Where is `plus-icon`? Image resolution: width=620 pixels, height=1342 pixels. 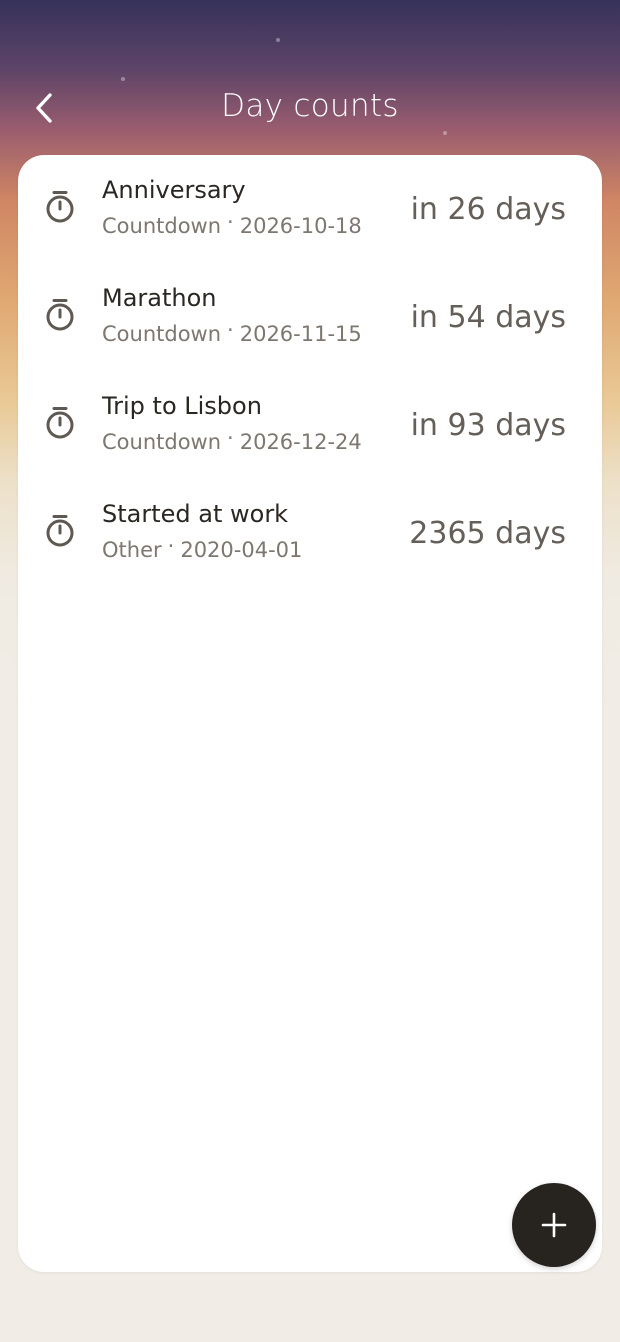 plus-icon is located at coordinates (554, 1225).